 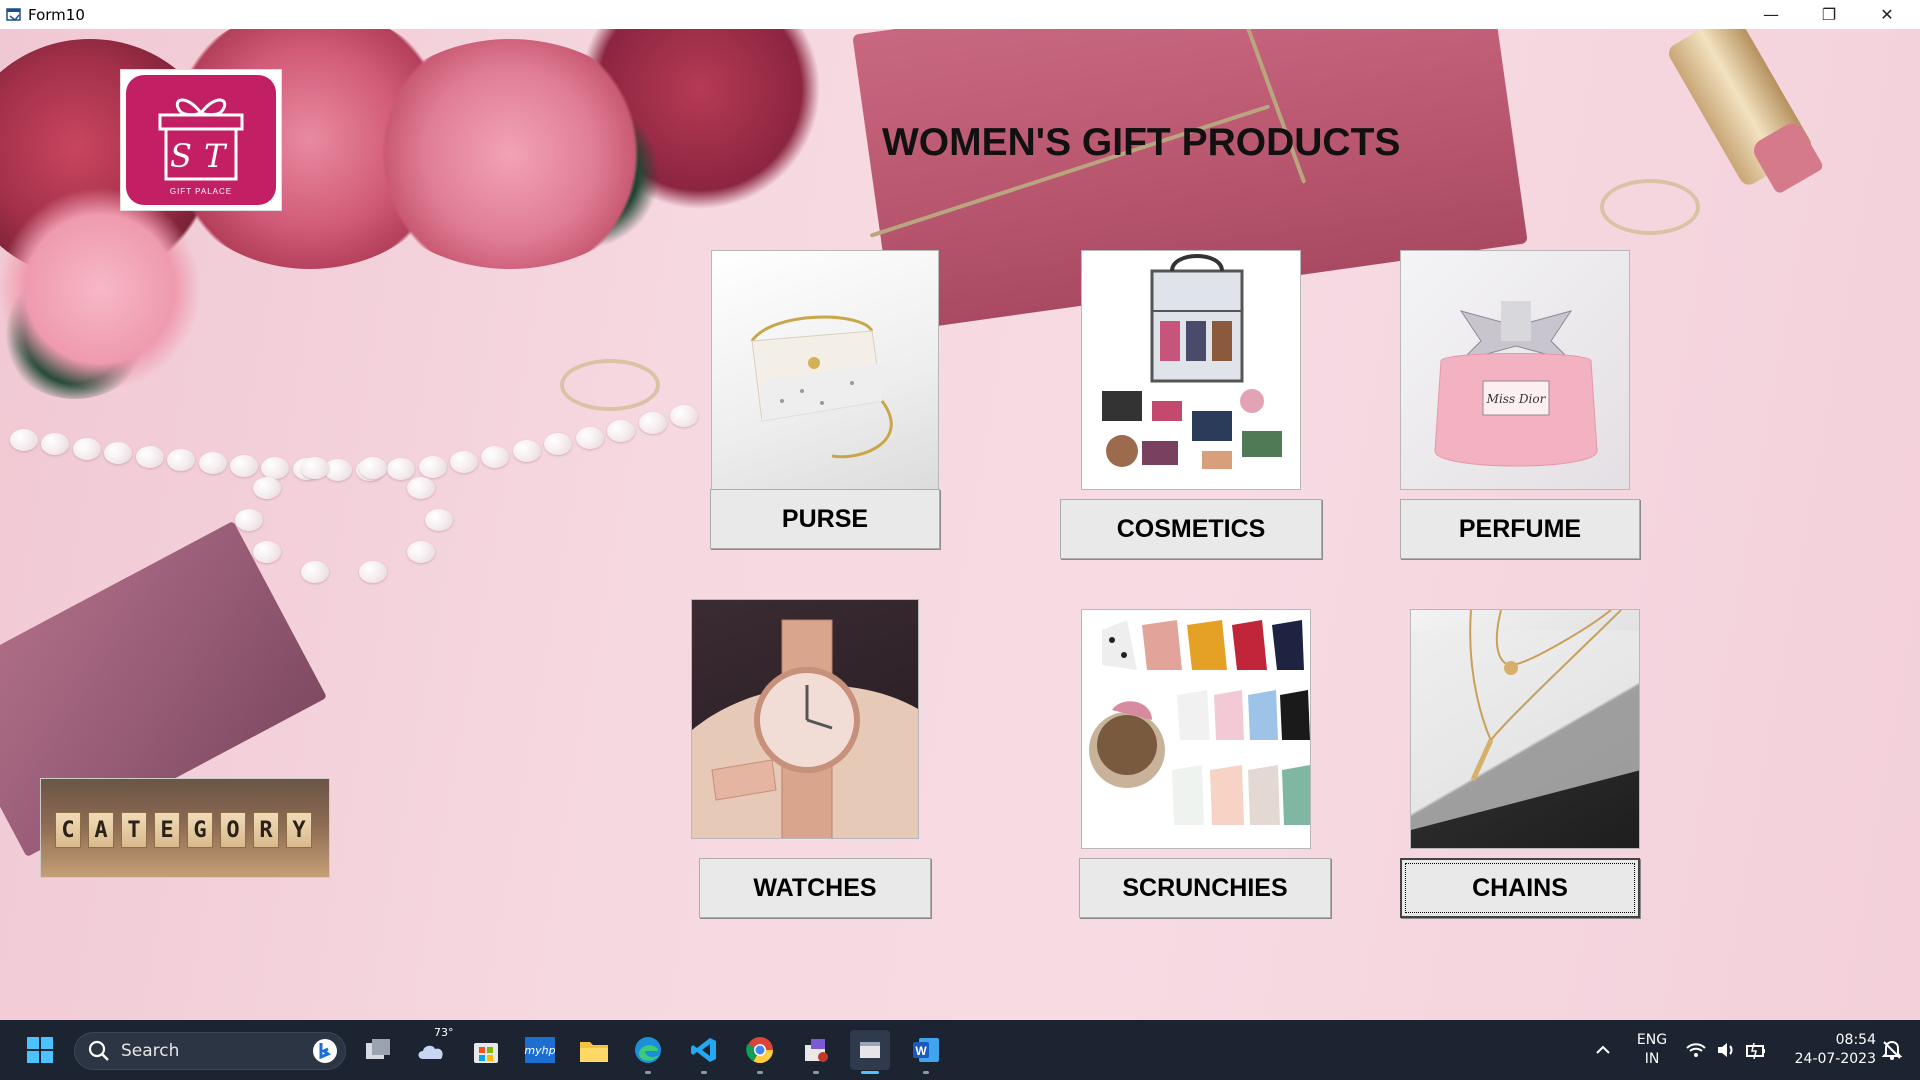 What do you see at coordinates (433, 1048) in the screenshot?
I see `weather-widget: 73°` at bounding box center [433, 1048].